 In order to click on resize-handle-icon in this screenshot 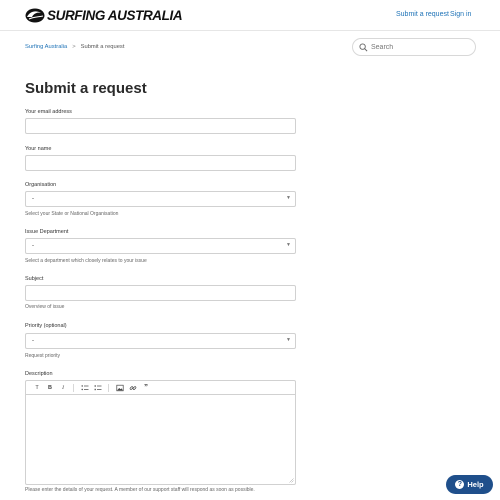, I will do `click(291, 480)`.